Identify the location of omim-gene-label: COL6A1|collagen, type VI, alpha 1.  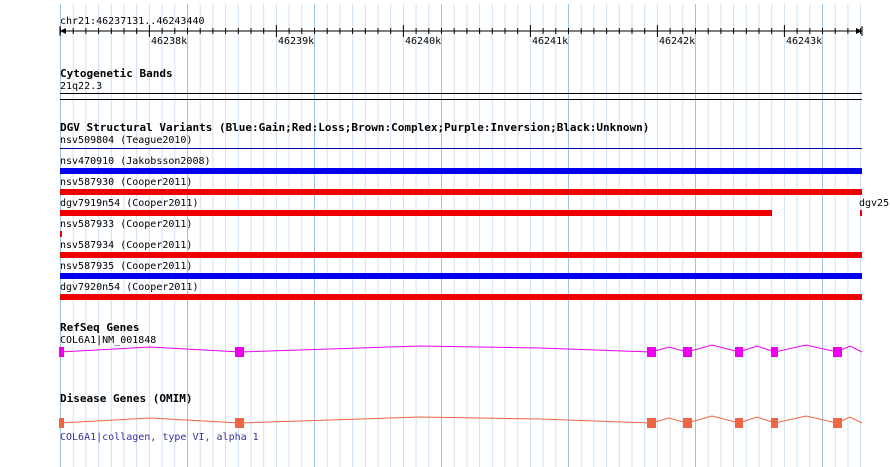
(159, 437).